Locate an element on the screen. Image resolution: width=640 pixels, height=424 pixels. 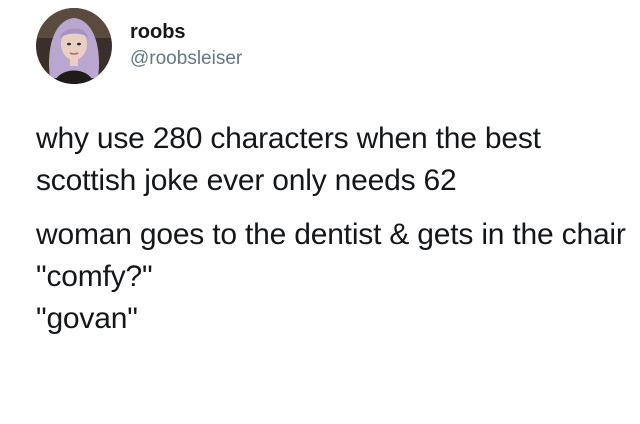
author-names: roobs @roobsleiser is located at coordinates (186, 46).